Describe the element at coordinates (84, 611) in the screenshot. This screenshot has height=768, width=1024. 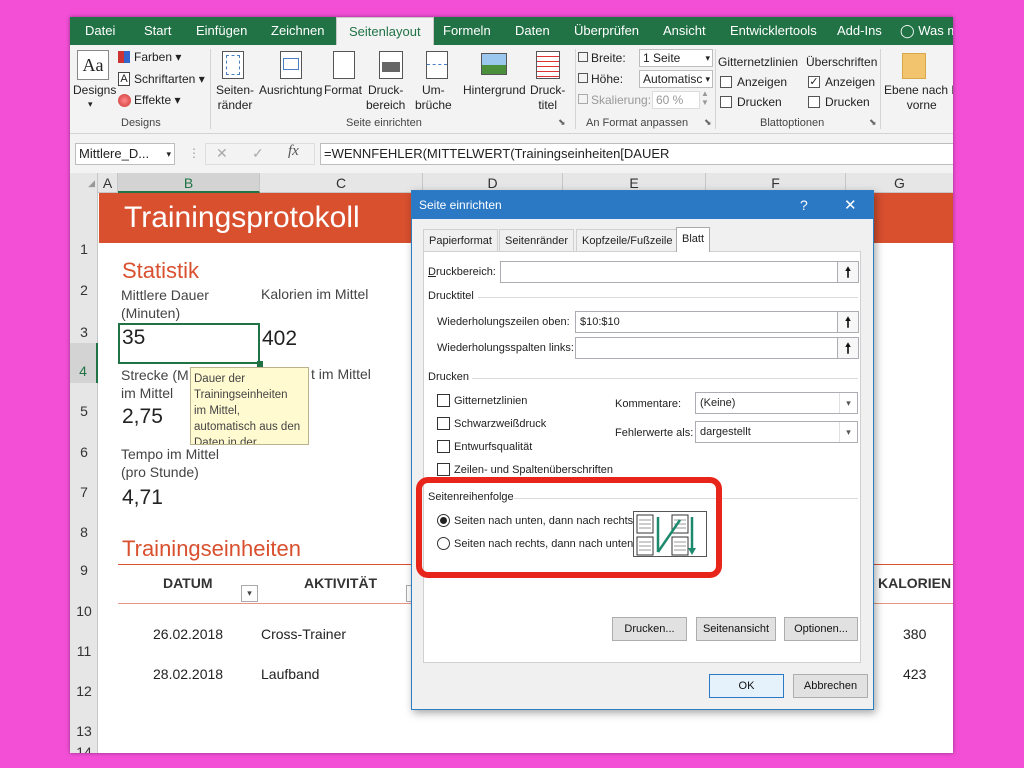
I see `row-header-10: 10` at that location.